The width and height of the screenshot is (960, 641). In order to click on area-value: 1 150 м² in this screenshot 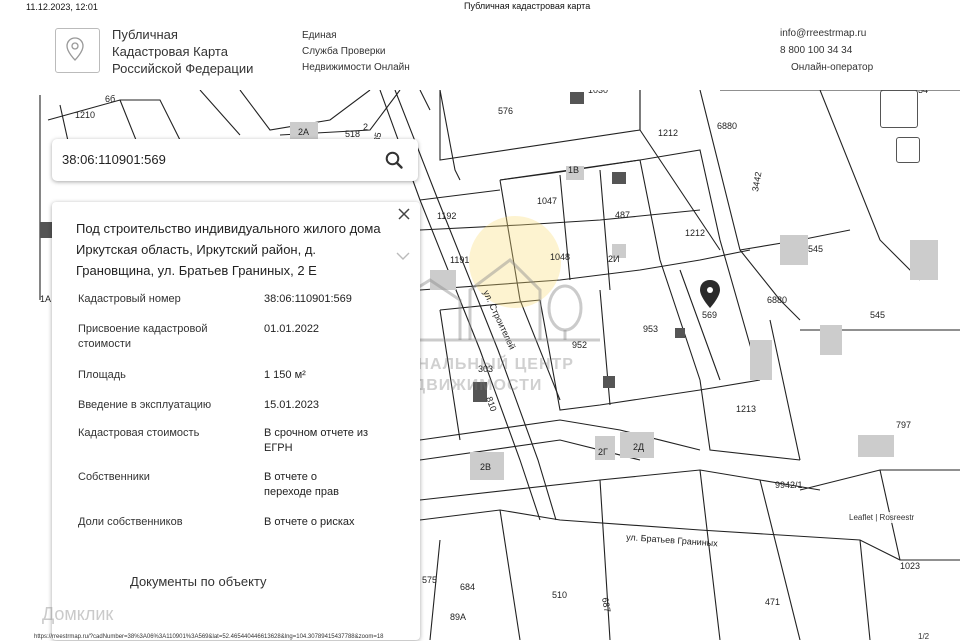, I will do `click(285, 375)`.